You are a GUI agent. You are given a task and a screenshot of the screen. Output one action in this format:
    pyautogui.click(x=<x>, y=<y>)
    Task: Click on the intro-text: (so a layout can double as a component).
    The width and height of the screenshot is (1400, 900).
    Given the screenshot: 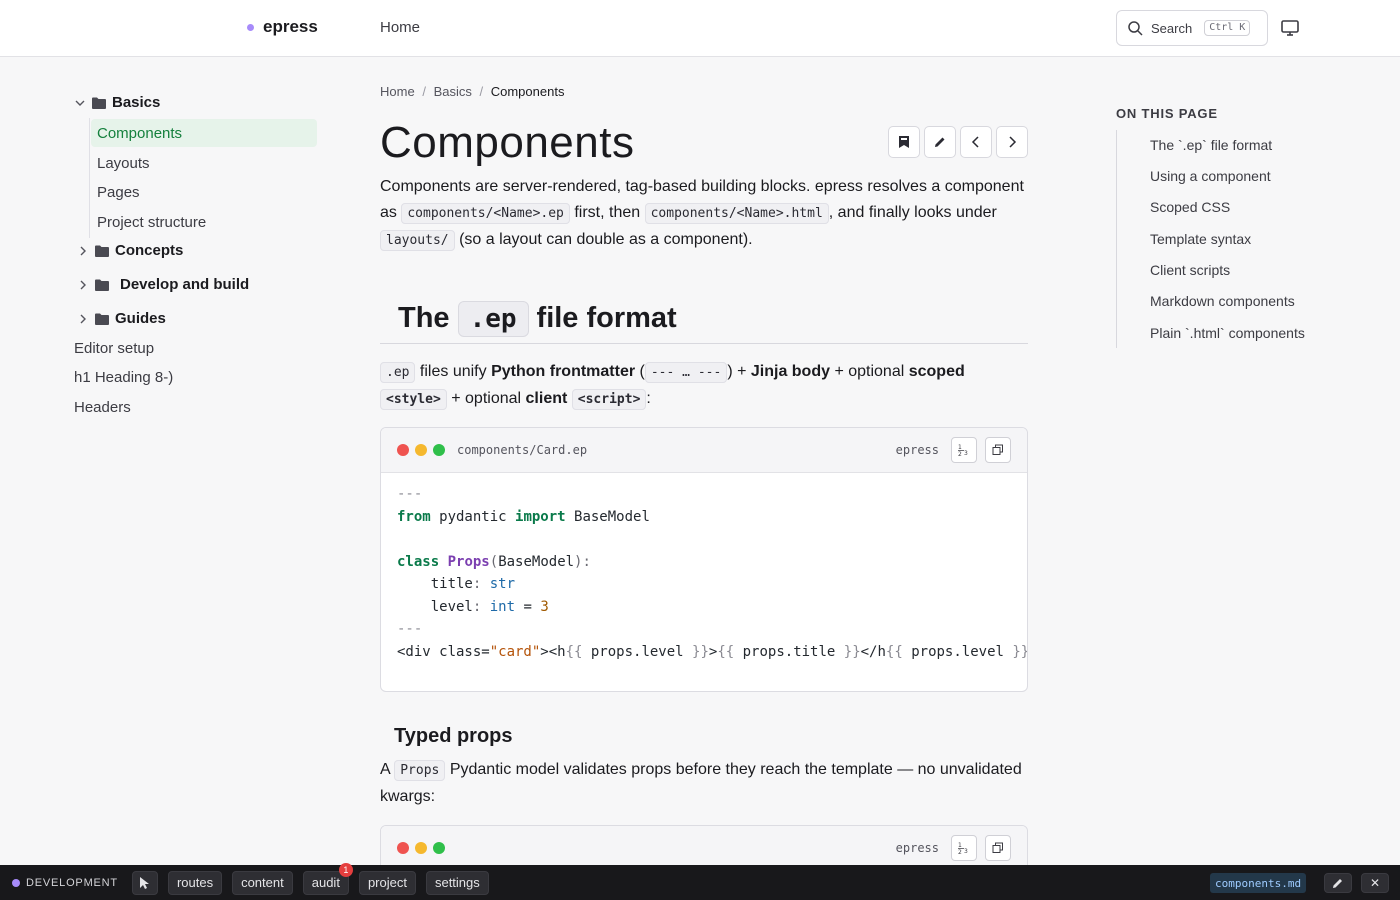 What is the action you would take?
    pyautogui.click(x=603, y=239)
    